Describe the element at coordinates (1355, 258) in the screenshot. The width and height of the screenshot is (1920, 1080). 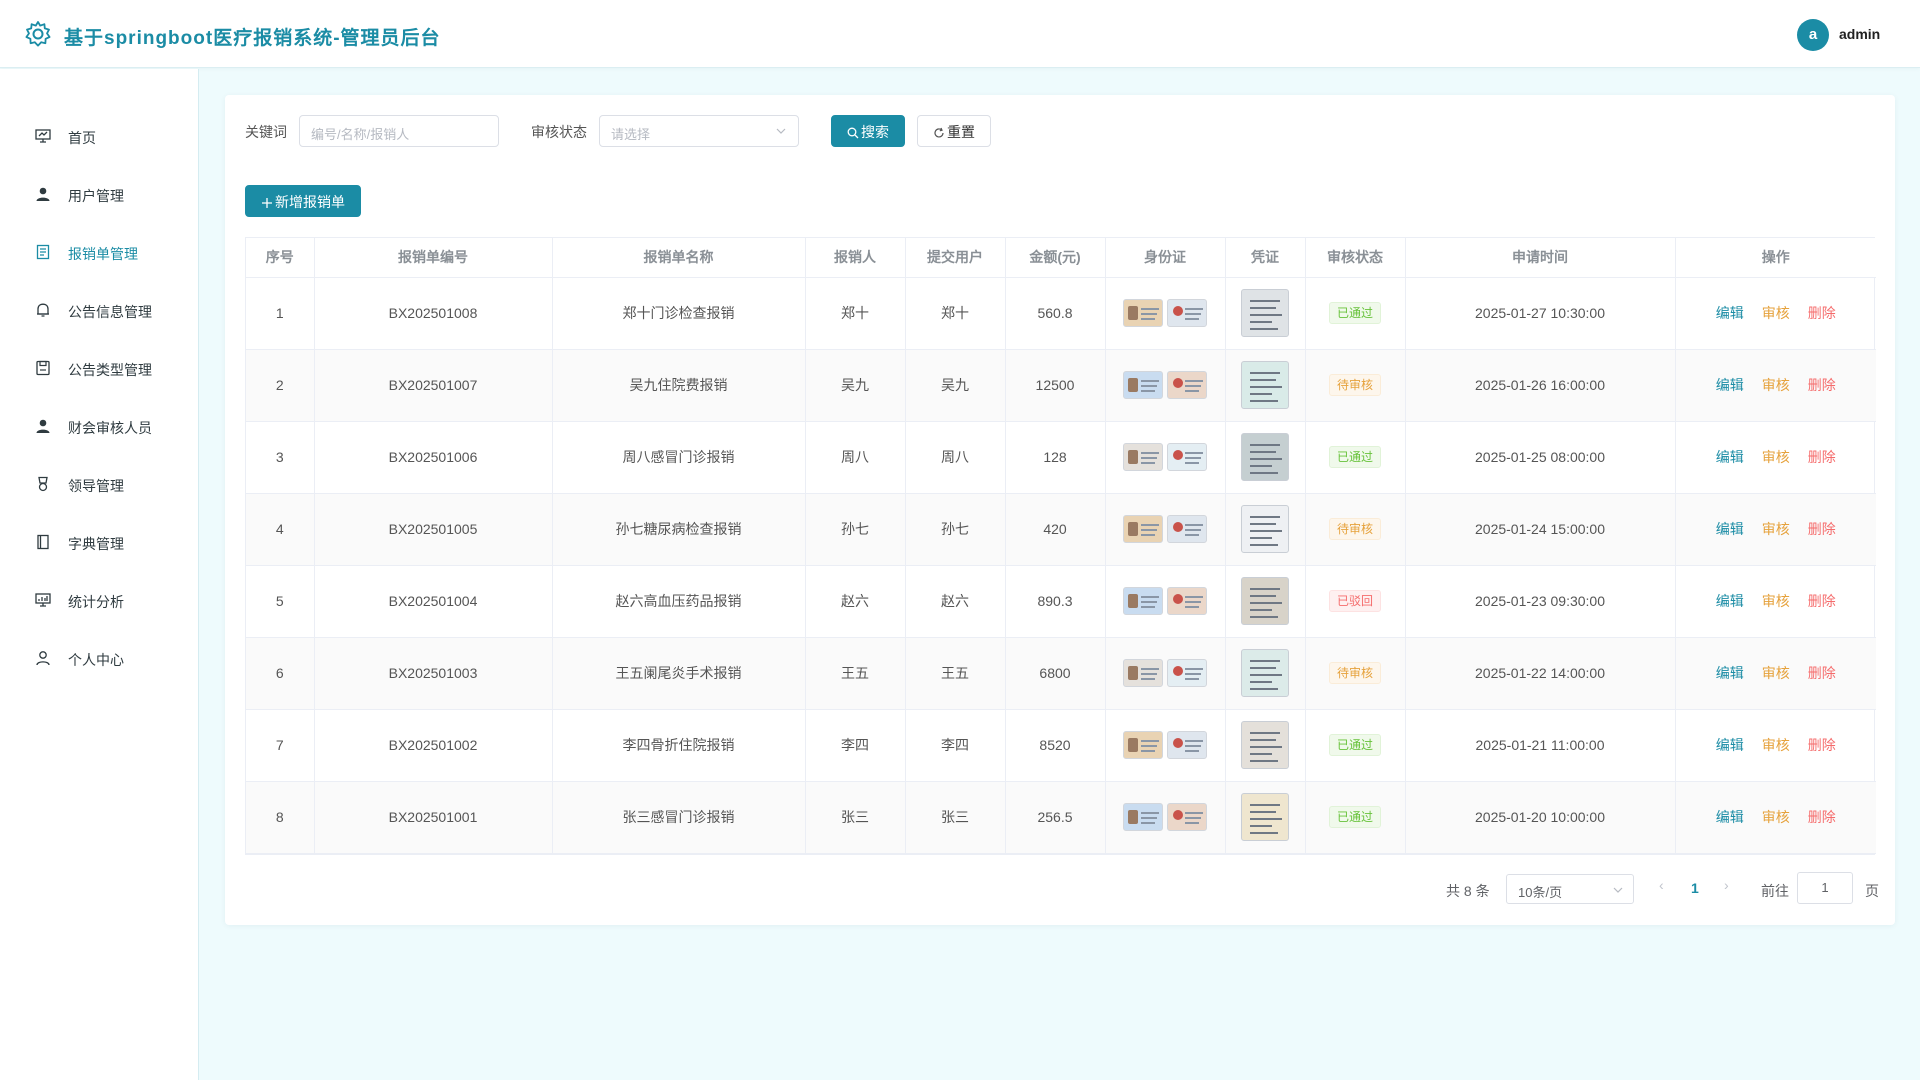
I see `column-header: 审核状态` at that location.